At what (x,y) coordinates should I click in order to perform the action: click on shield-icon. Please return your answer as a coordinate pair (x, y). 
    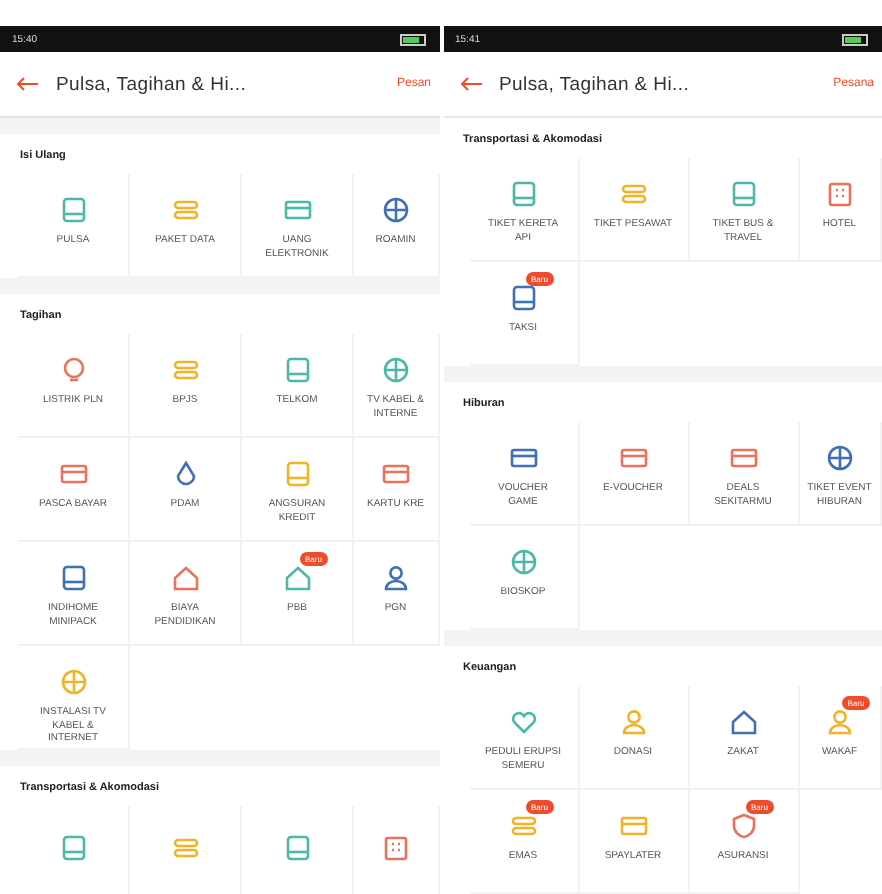
    Looking at the image, I should click on (743, 826).